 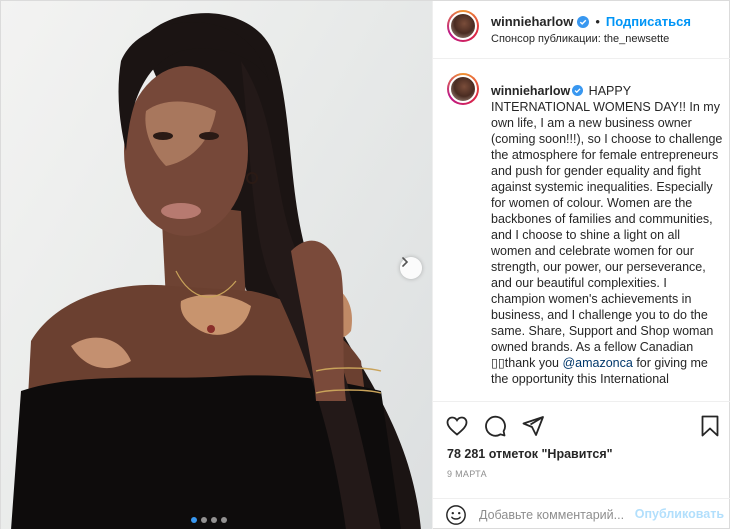 What do you see at coordinates (530, 91) in the screenshot?
I see `caption-author-username: winnieharlow` at bounding box center [530, 91].